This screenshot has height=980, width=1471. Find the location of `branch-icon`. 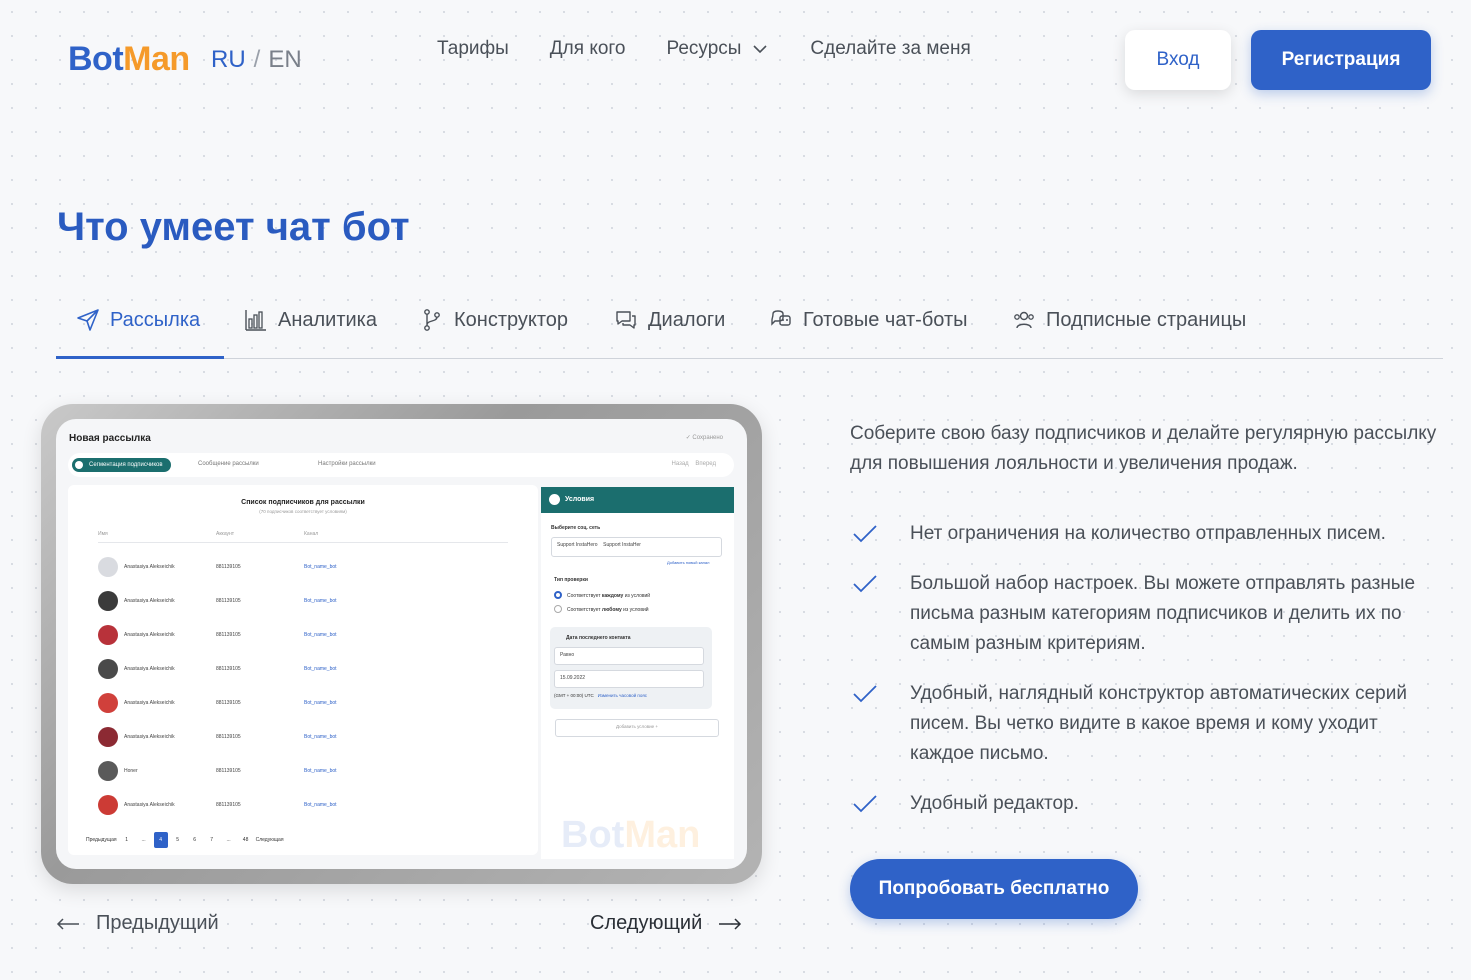

branch-icon is located at coordinates (432, 320).